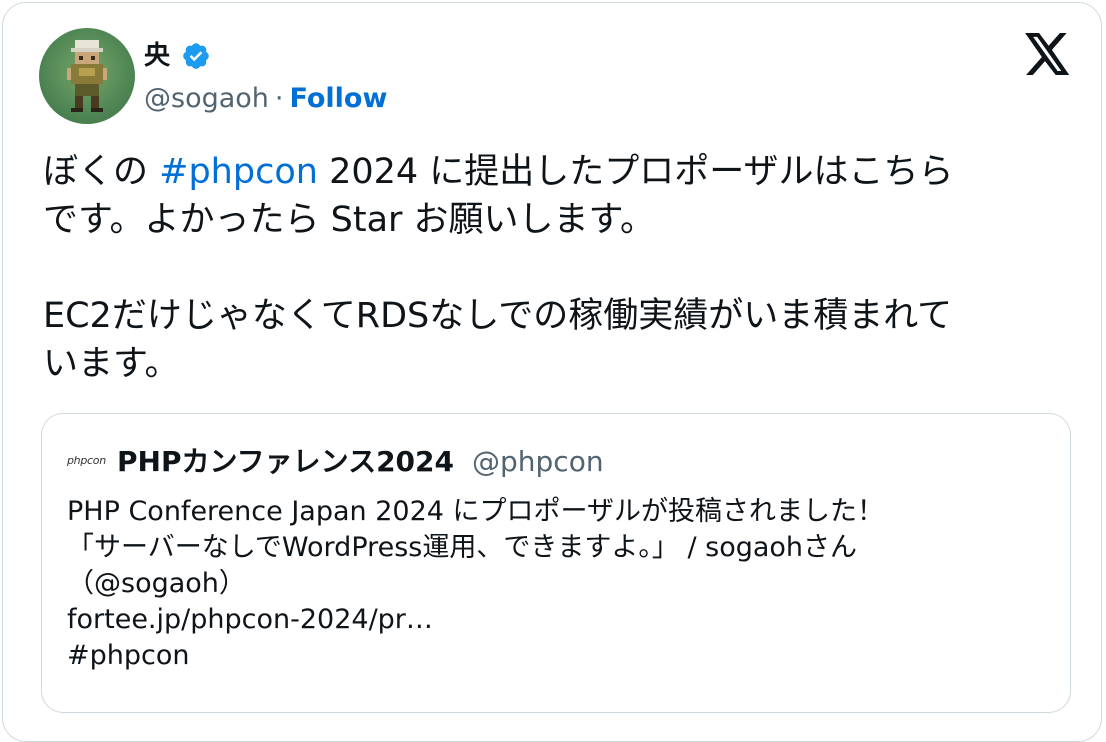  What do you see at coordinates (206, 98) in the screenshot?
I see `author-handle: @sogaoh` at bounding box center [206, 98].